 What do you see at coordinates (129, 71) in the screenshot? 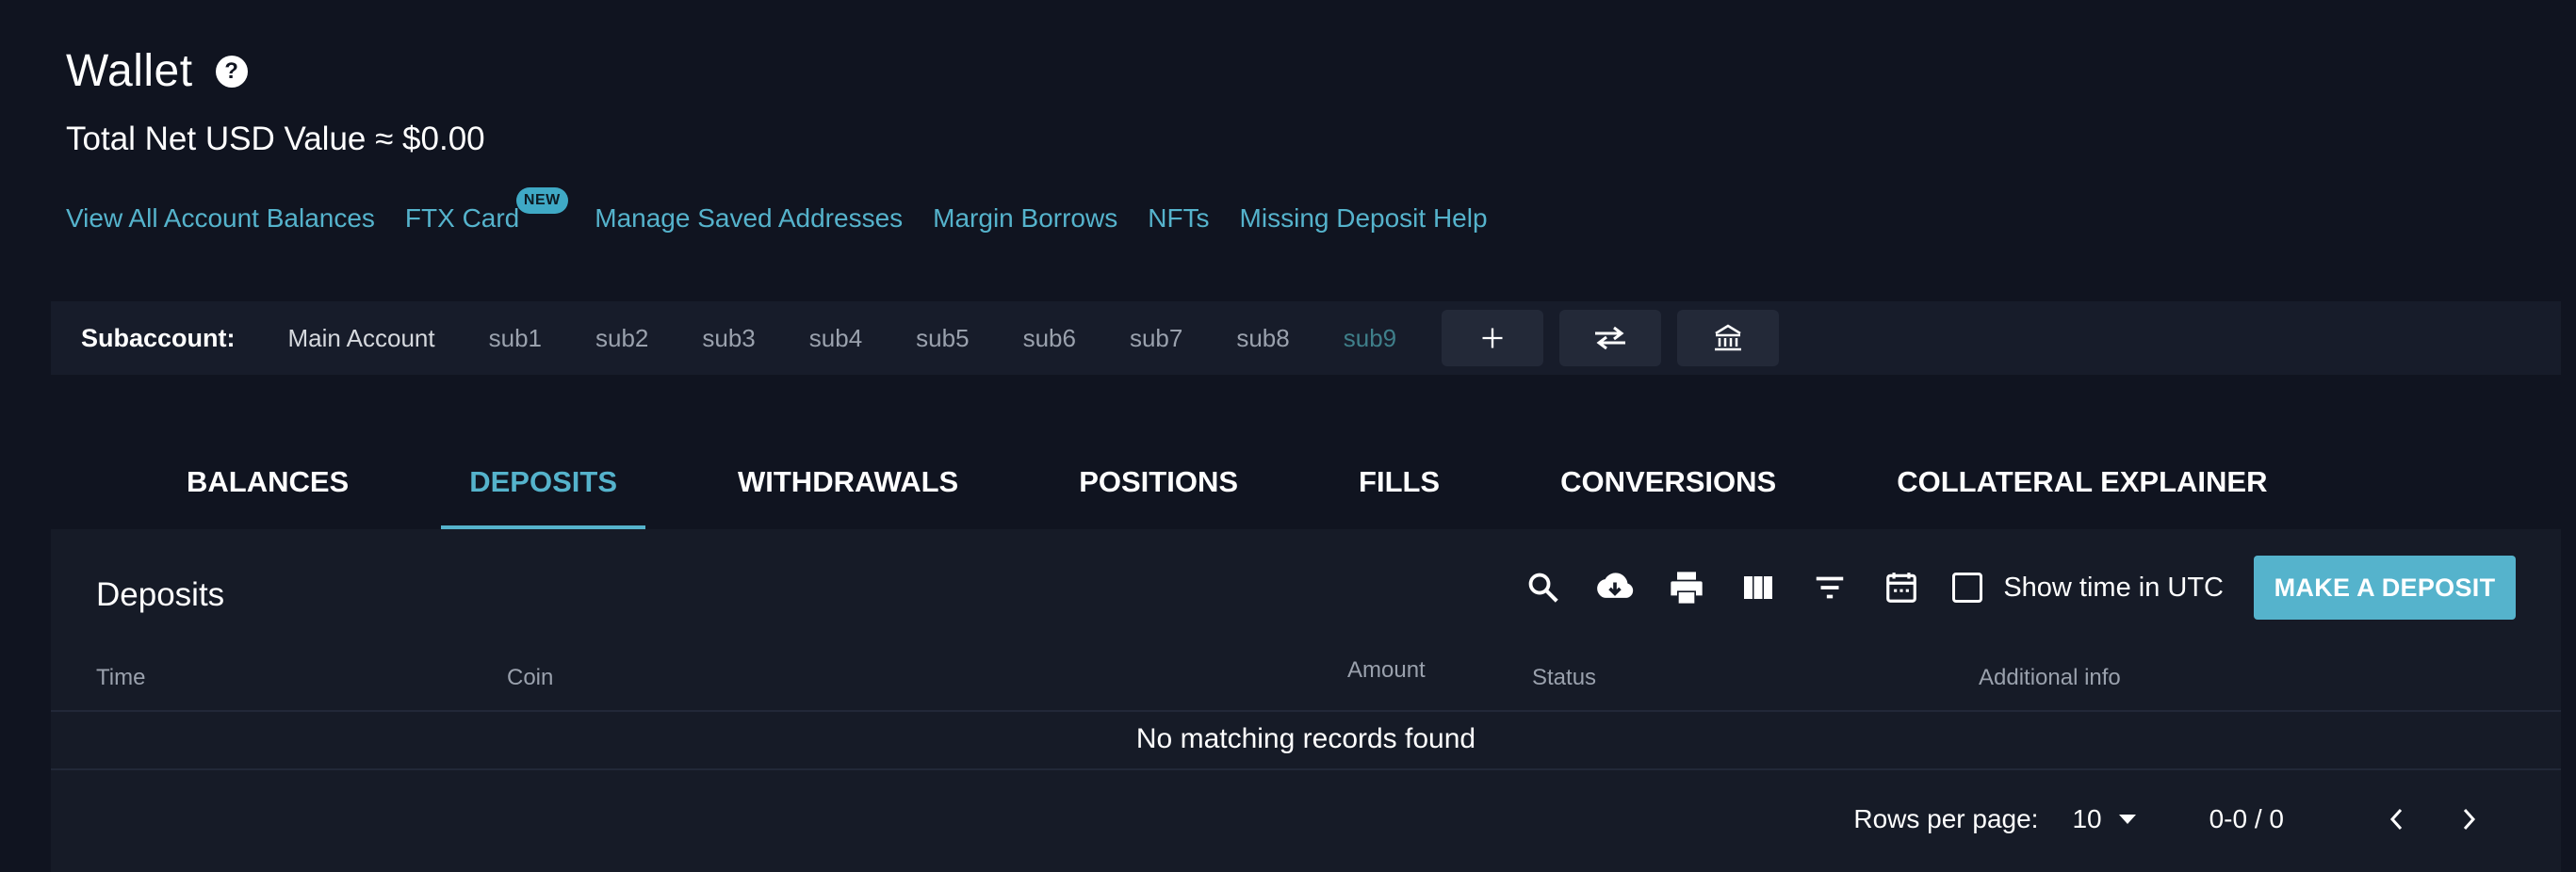
I see `page-title: Wallet` at bounding box center [129, 71].